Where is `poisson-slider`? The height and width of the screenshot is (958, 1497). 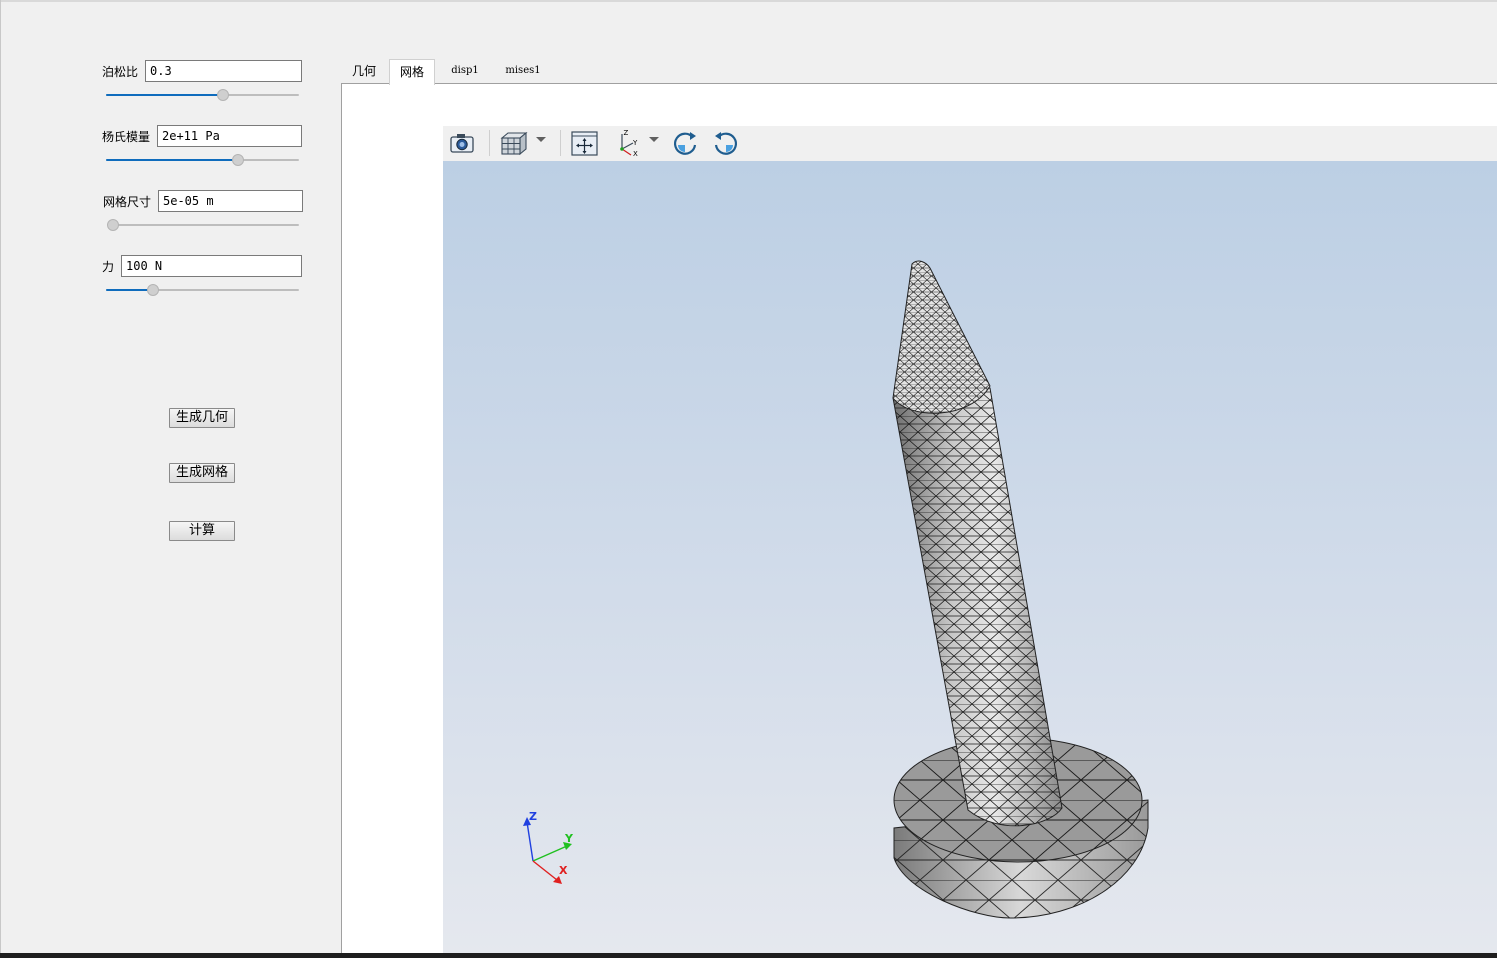
poisson-slider is located at coordinates (202, 95).